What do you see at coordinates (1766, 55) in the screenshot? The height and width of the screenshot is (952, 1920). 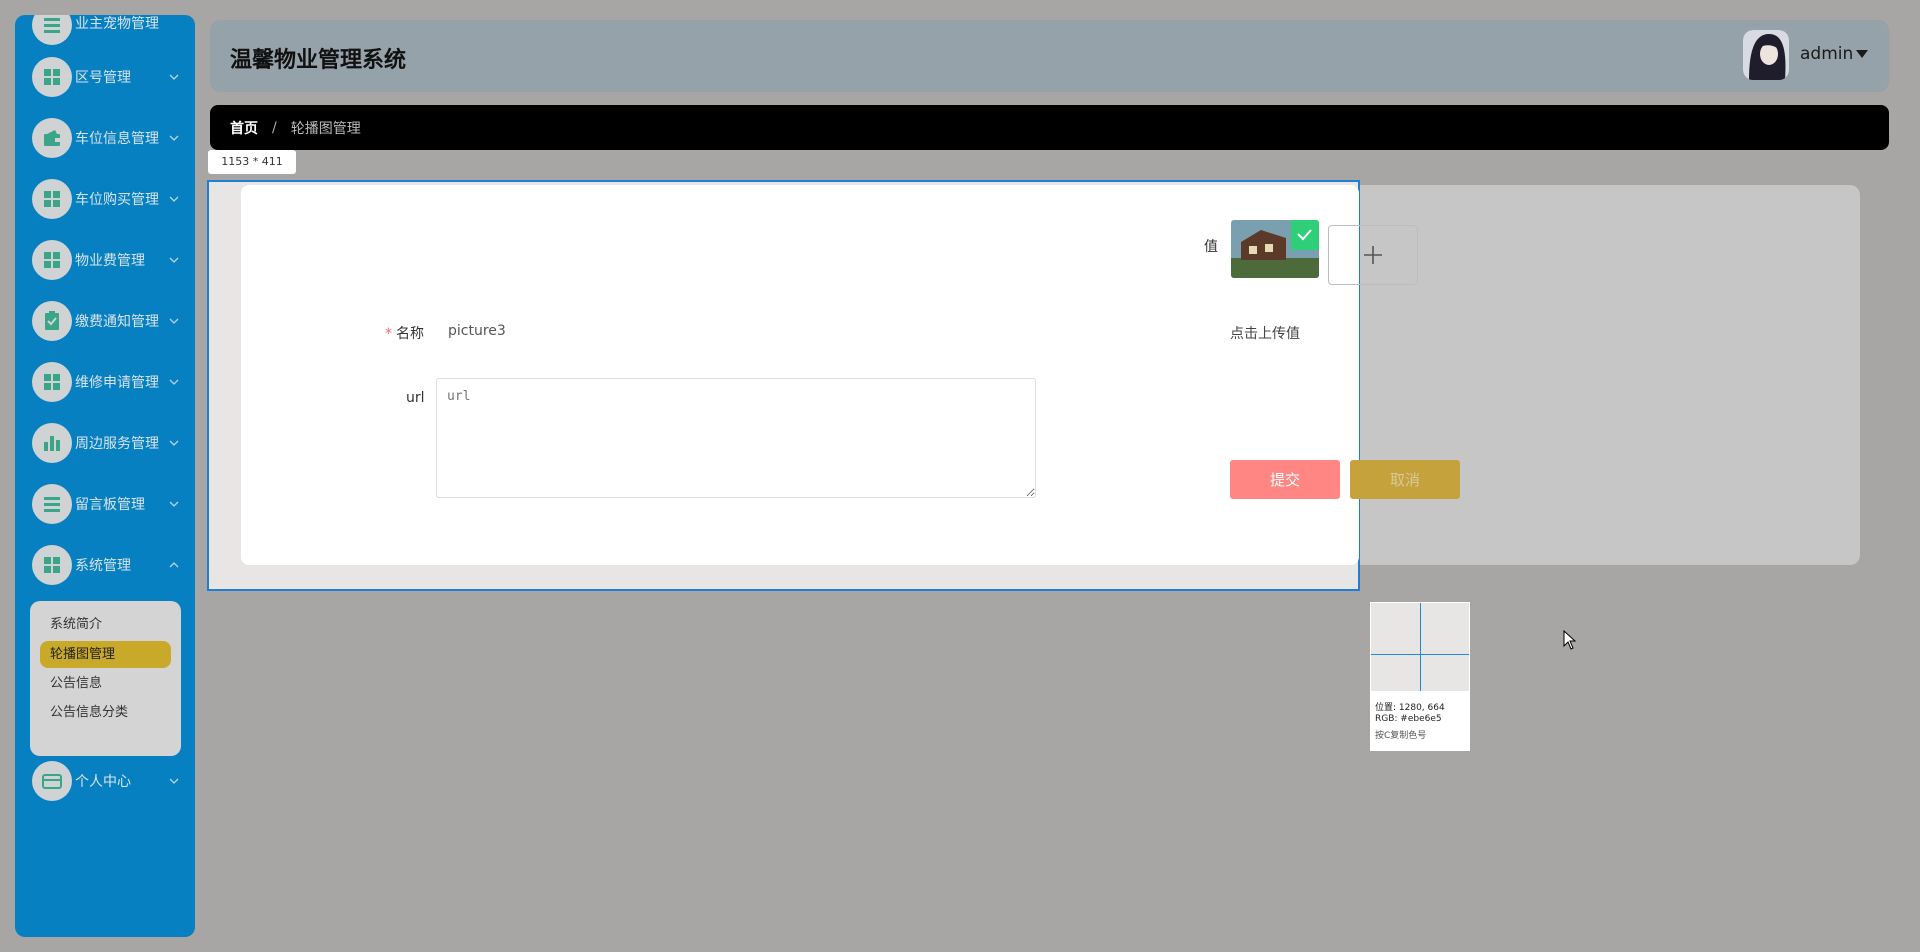 I see `avatar` at bounding box center [1766, 55].